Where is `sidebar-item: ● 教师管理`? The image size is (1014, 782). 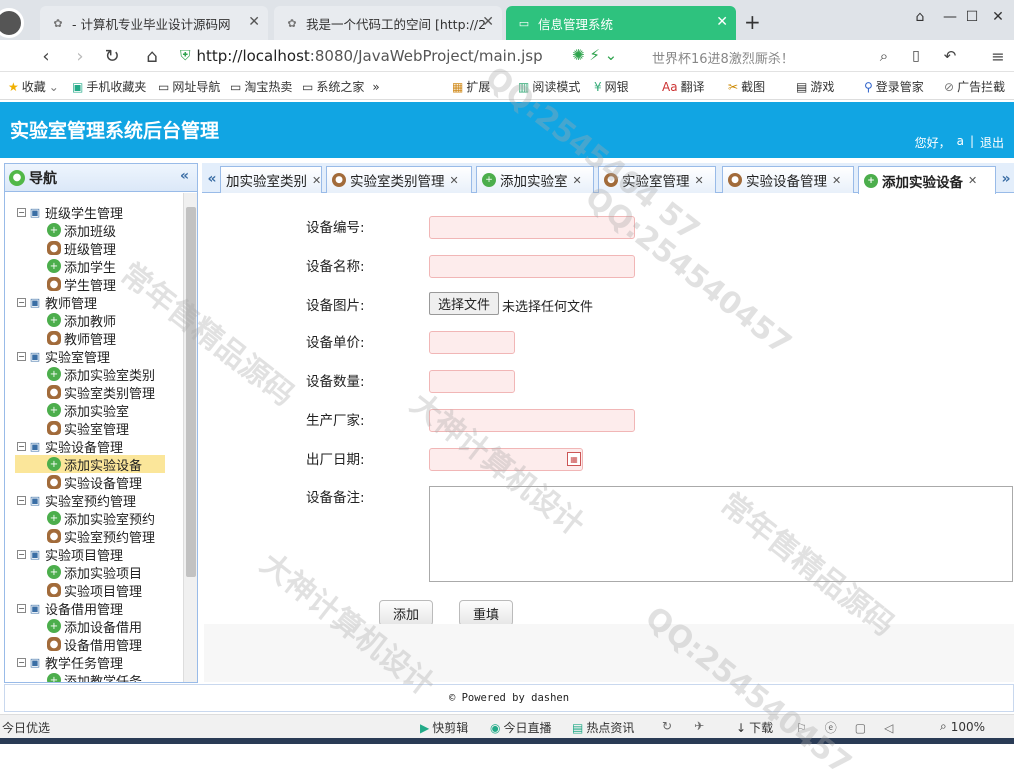
sidebar-item: ● 教师管理 is located at coordinates (81, 338).